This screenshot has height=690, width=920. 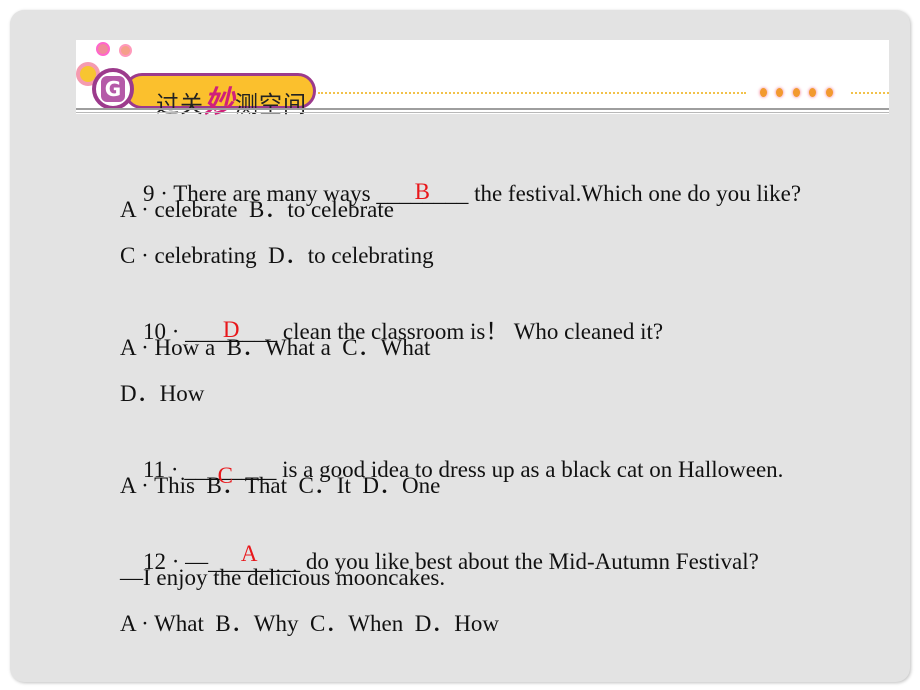 I want to click on badge-letter: G, so click(x=113, y=89).